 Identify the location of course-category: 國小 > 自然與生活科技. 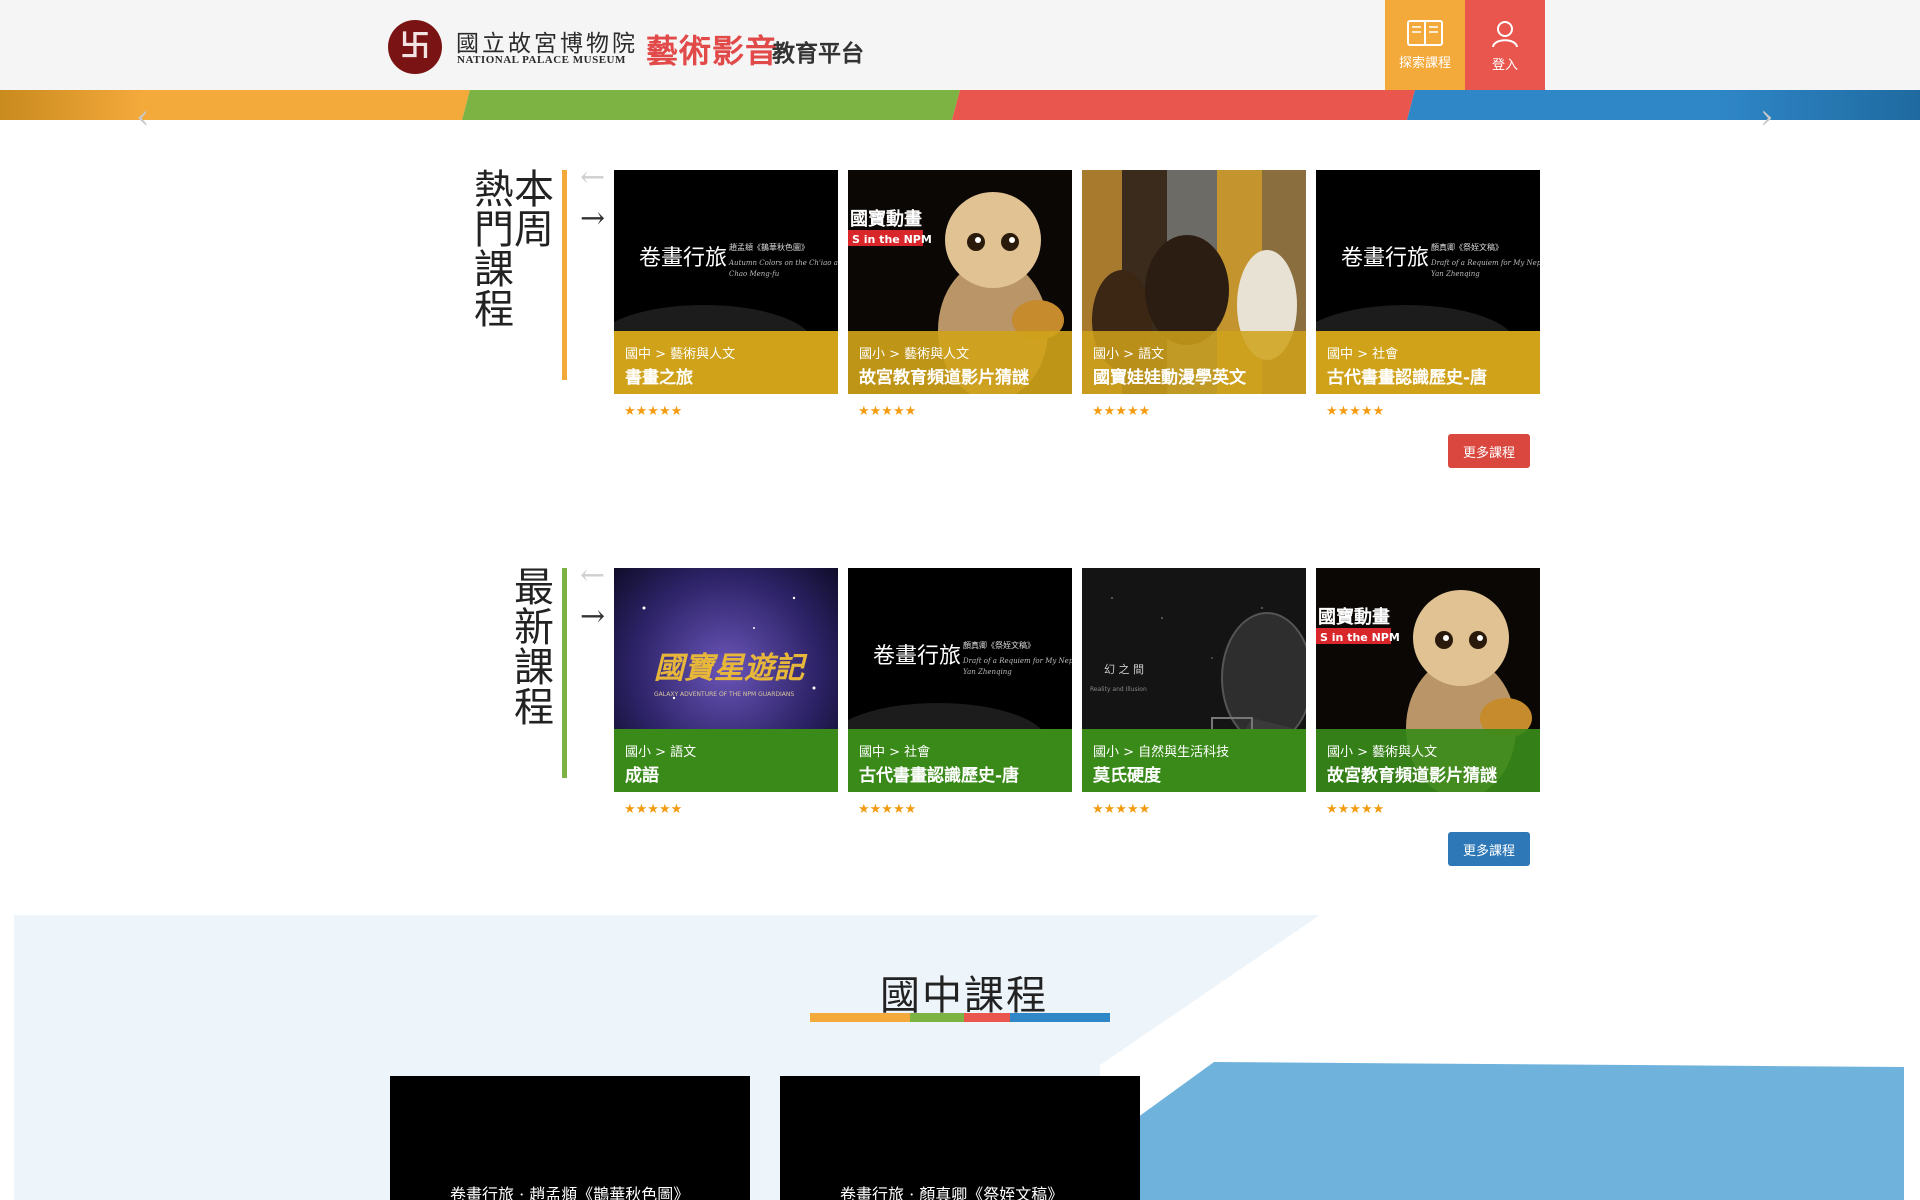
(1161, 752).